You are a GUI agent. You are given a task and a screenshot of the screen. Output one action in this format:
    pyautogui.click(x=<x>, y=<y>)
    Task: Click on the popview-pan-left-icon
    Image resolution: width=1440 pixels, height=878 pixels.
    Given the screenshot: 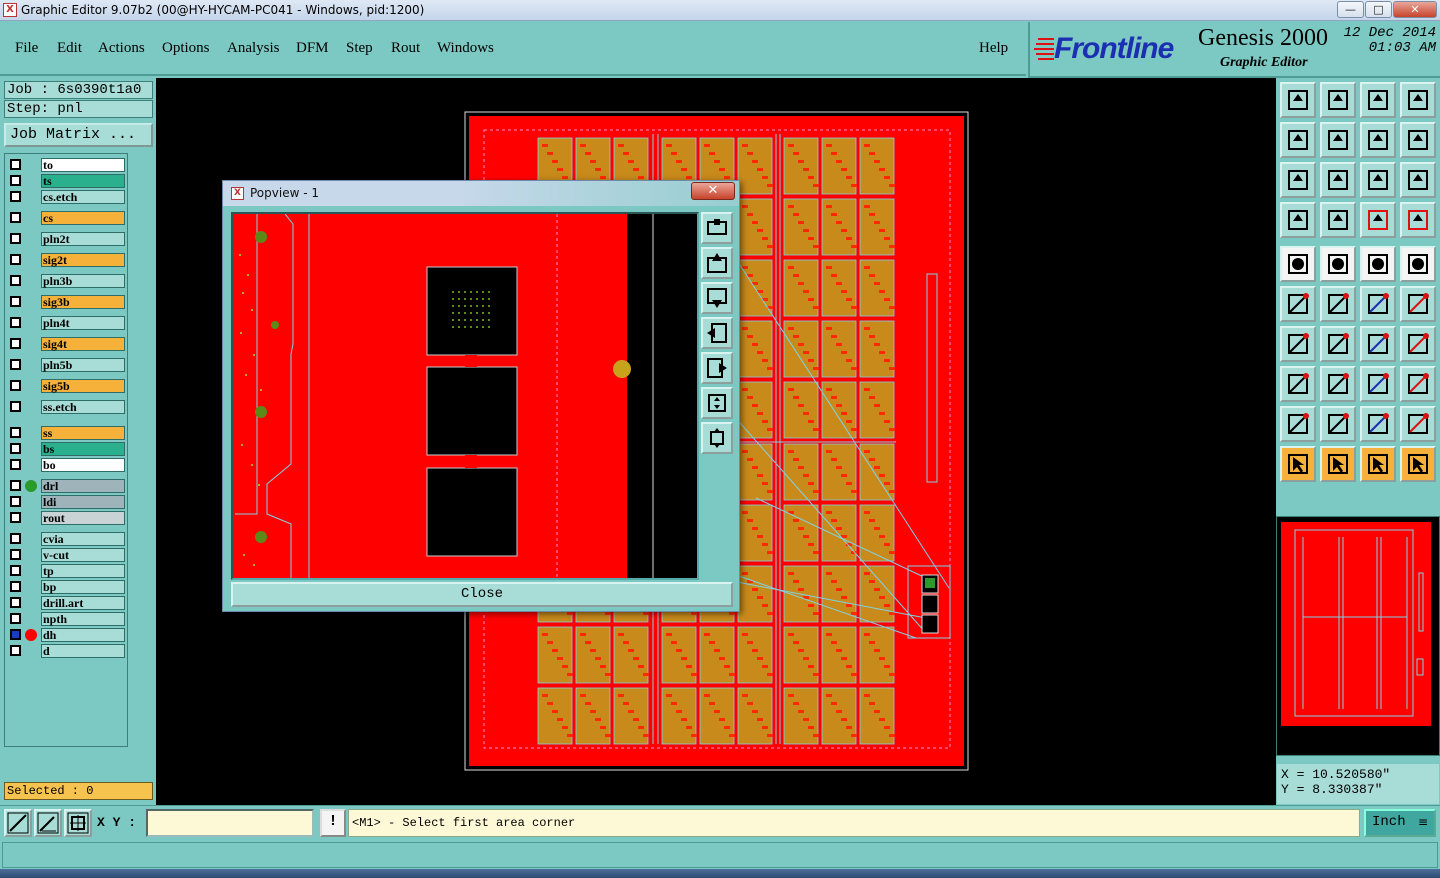 What is the action you would take?
    pyautogui.click(x=717, y=333)
    